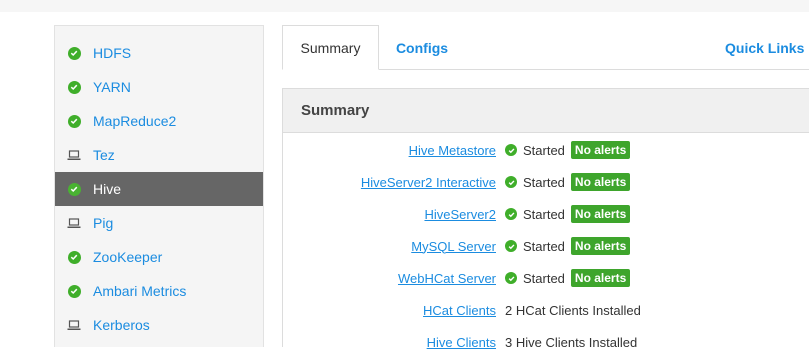 The image size is (809, 358). What do you see at coordinates (121, 325) in the screenshot?
I see `sidebar-item-label: Kerberos` at bounding box center [121, 325].